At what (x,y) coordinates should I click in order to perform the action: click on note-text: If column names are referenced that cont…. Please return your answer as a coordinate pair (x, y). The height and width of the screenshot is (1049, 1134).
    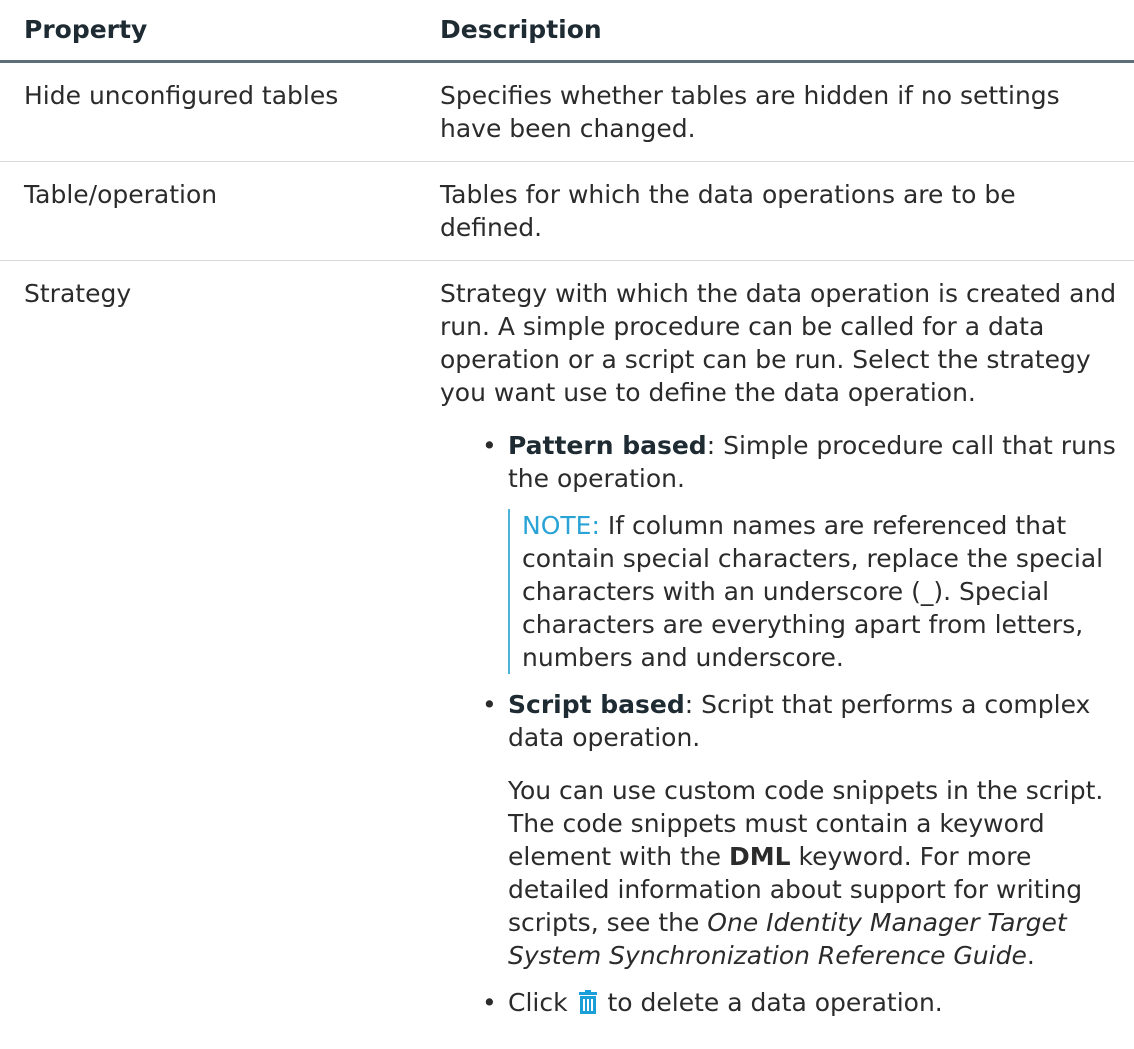
    Looking at the image, I should click on (812, 591).